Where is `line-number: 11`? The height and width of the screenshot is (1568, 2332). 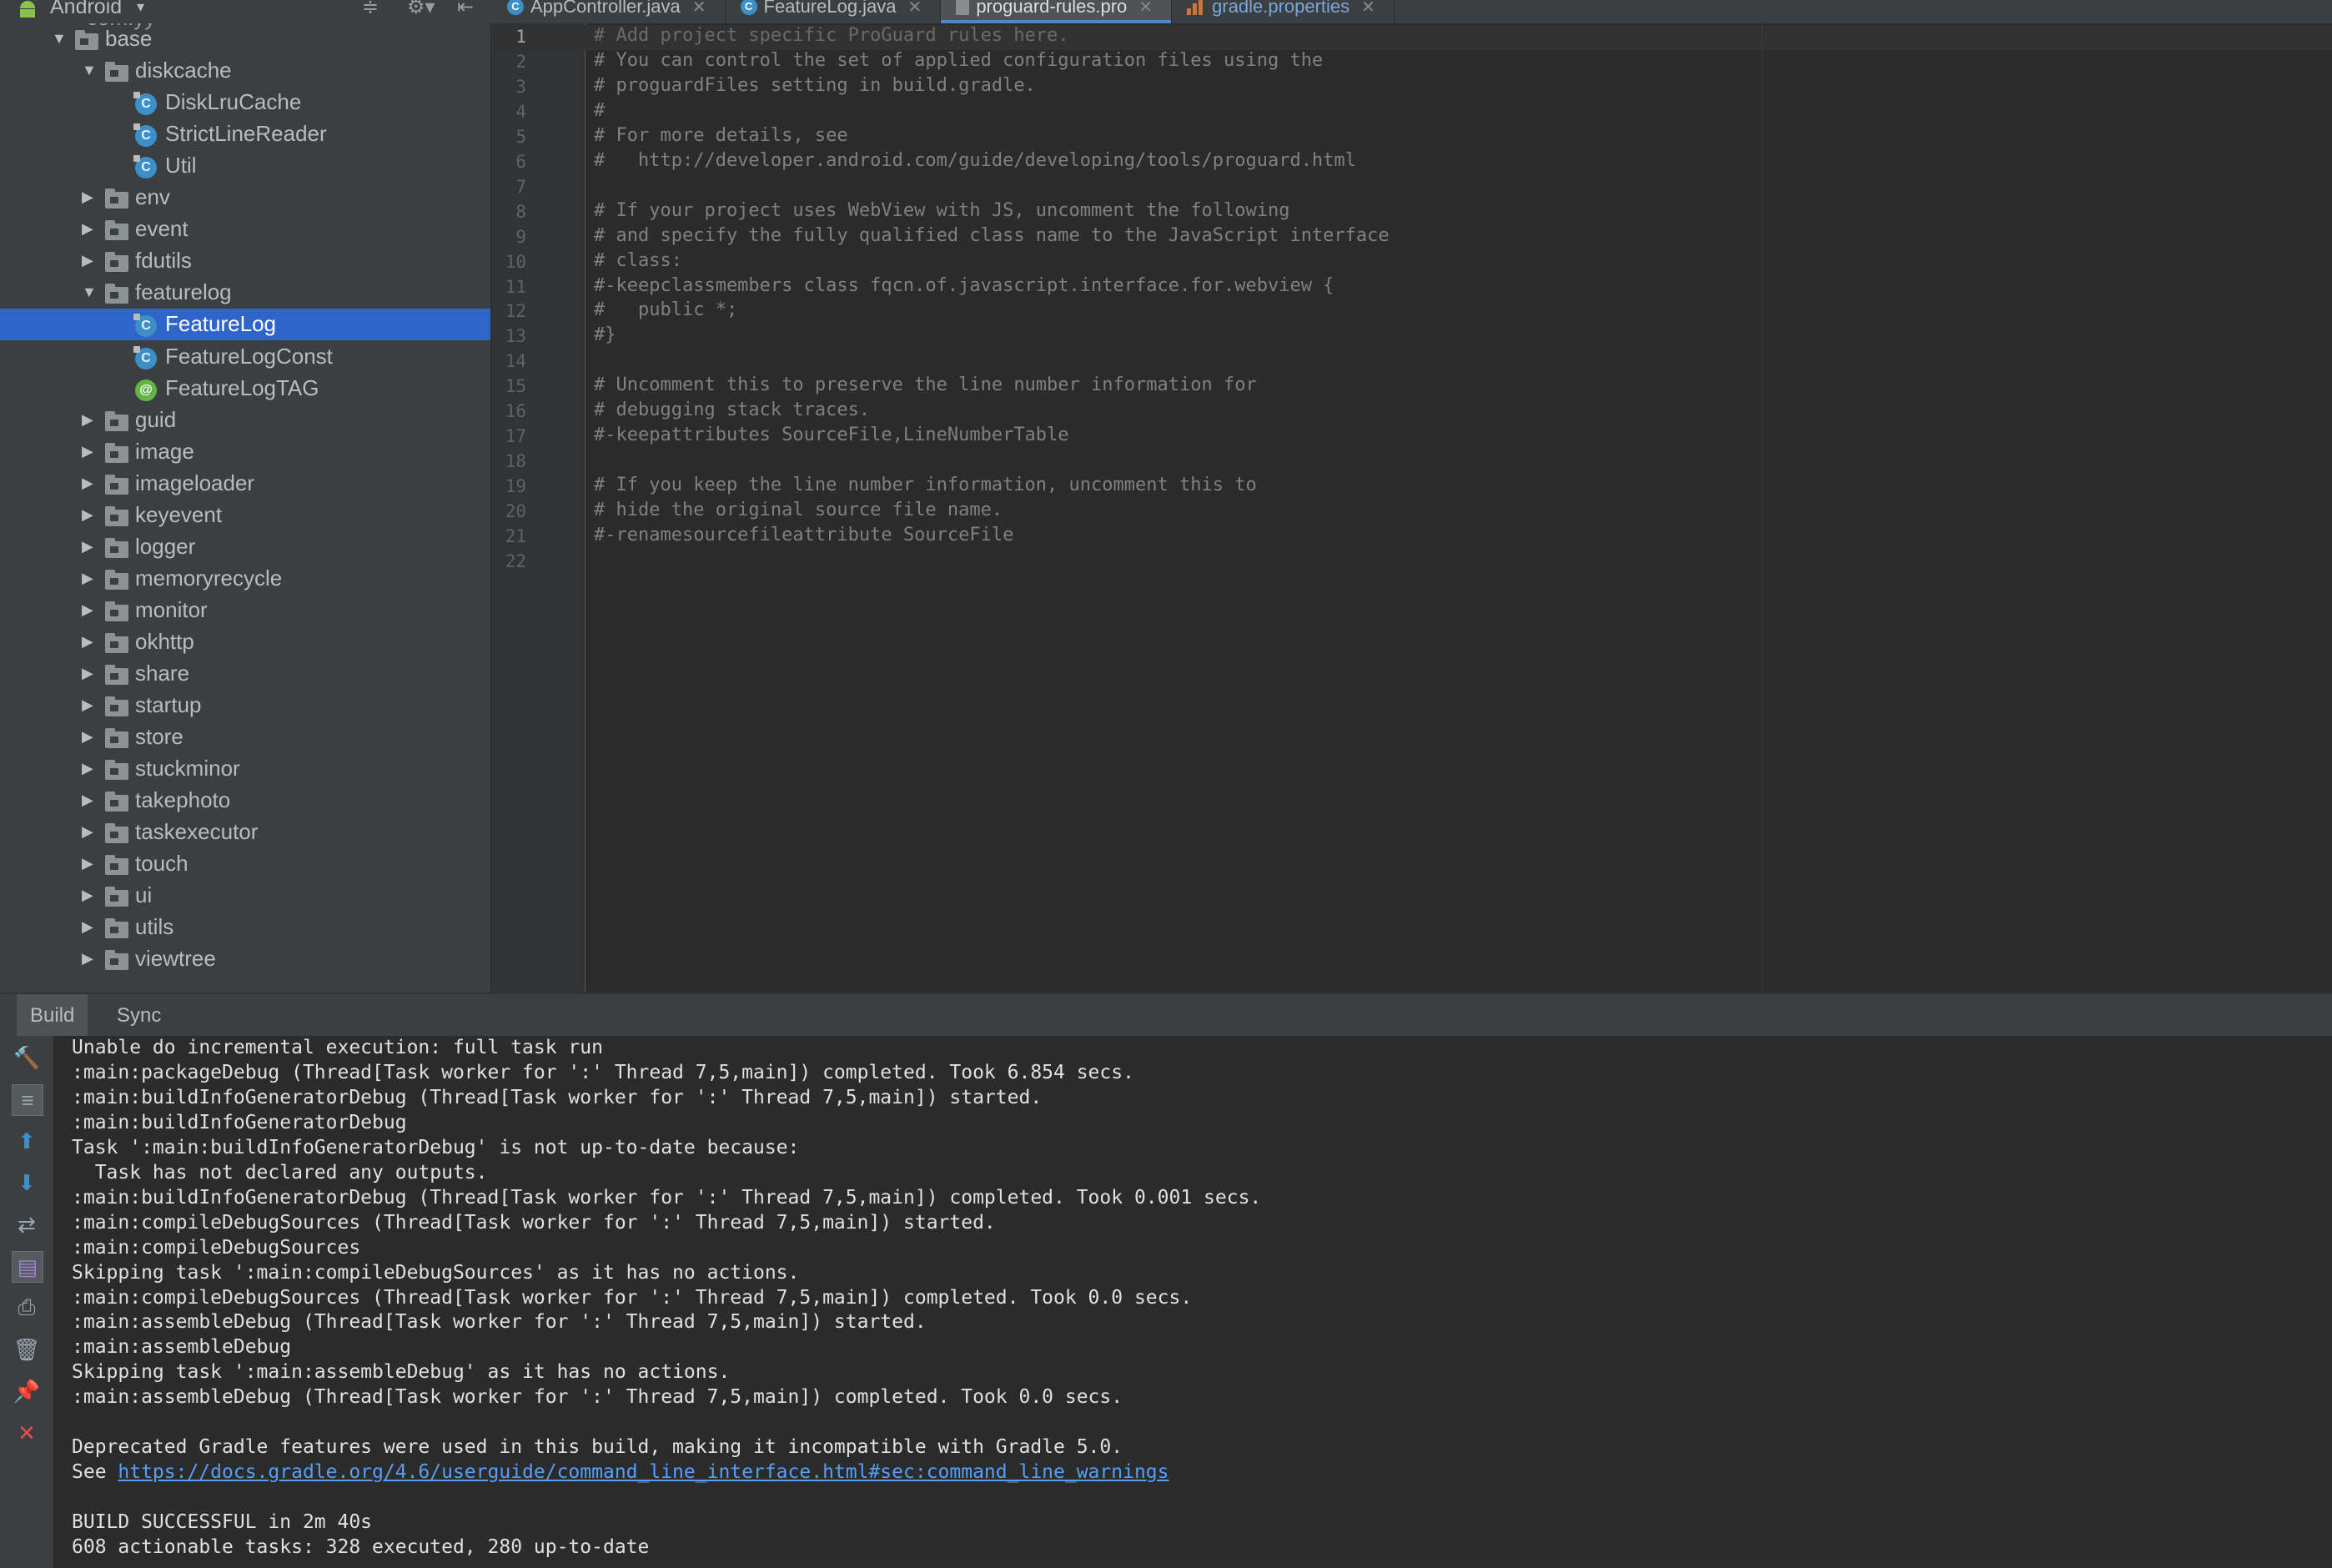 line-number: 11 is located at coordinates (515, 286).